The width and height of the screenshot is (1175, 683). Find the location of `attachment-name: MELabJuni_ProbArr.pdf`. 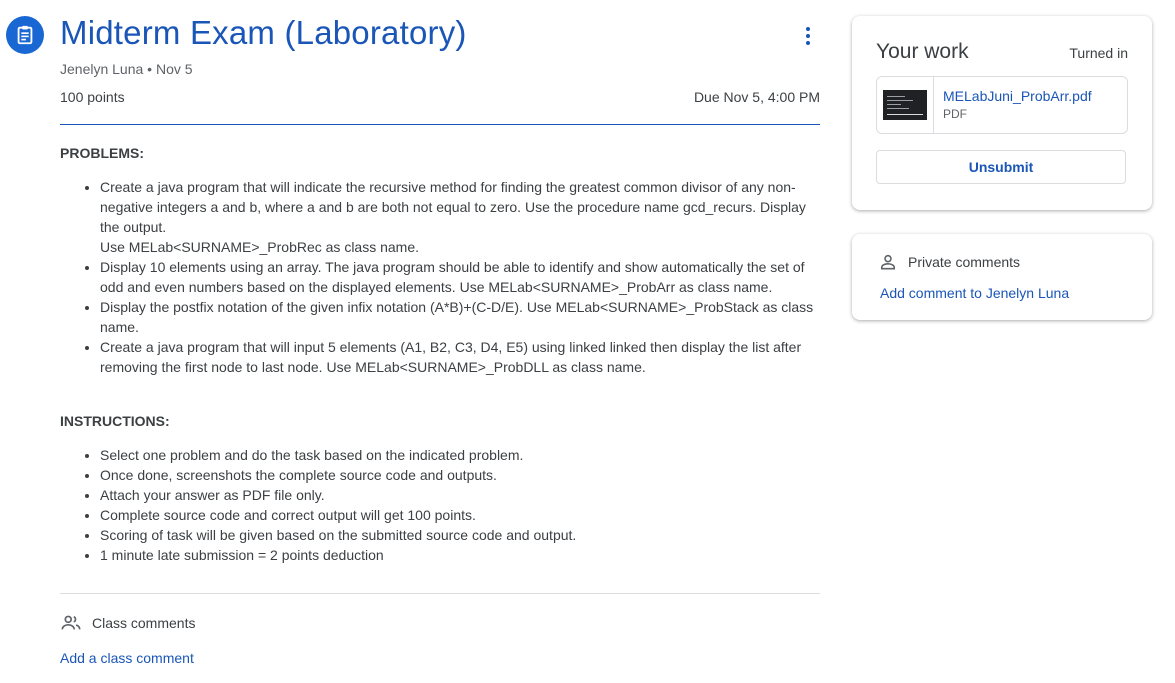

attachment-name: MELabJuni_ProbArr.pdf is located at coordinates (1017, 96).